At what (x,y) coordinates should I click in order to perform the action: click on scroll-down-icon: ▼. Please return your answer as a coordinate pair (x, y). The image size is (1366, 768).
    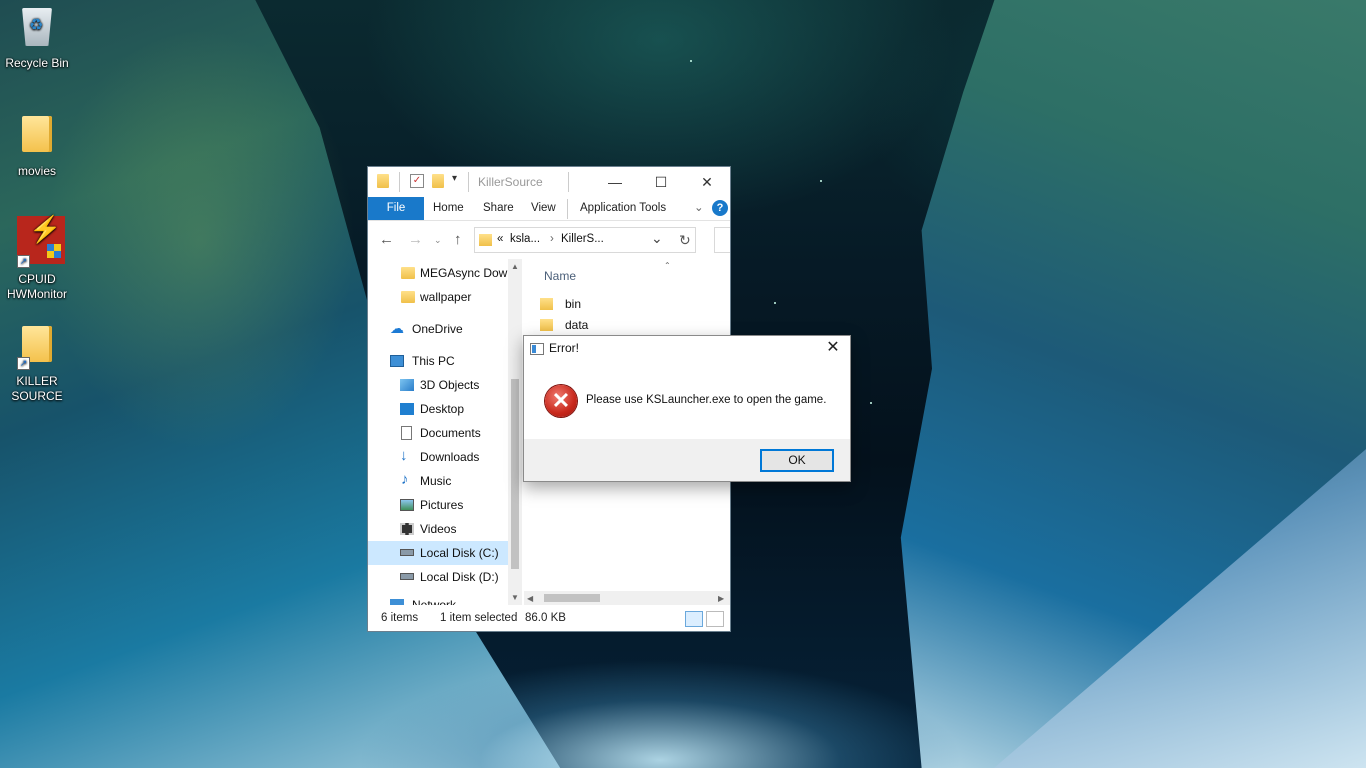
    Looking at the image, I should click on (515, 597).